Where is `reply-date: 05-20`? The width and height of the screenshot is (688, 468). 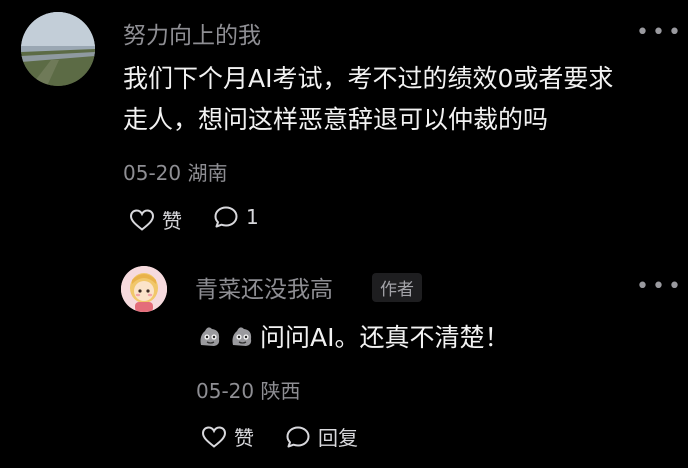
reply-date: 05-20 is located at coordinates (225, 391).